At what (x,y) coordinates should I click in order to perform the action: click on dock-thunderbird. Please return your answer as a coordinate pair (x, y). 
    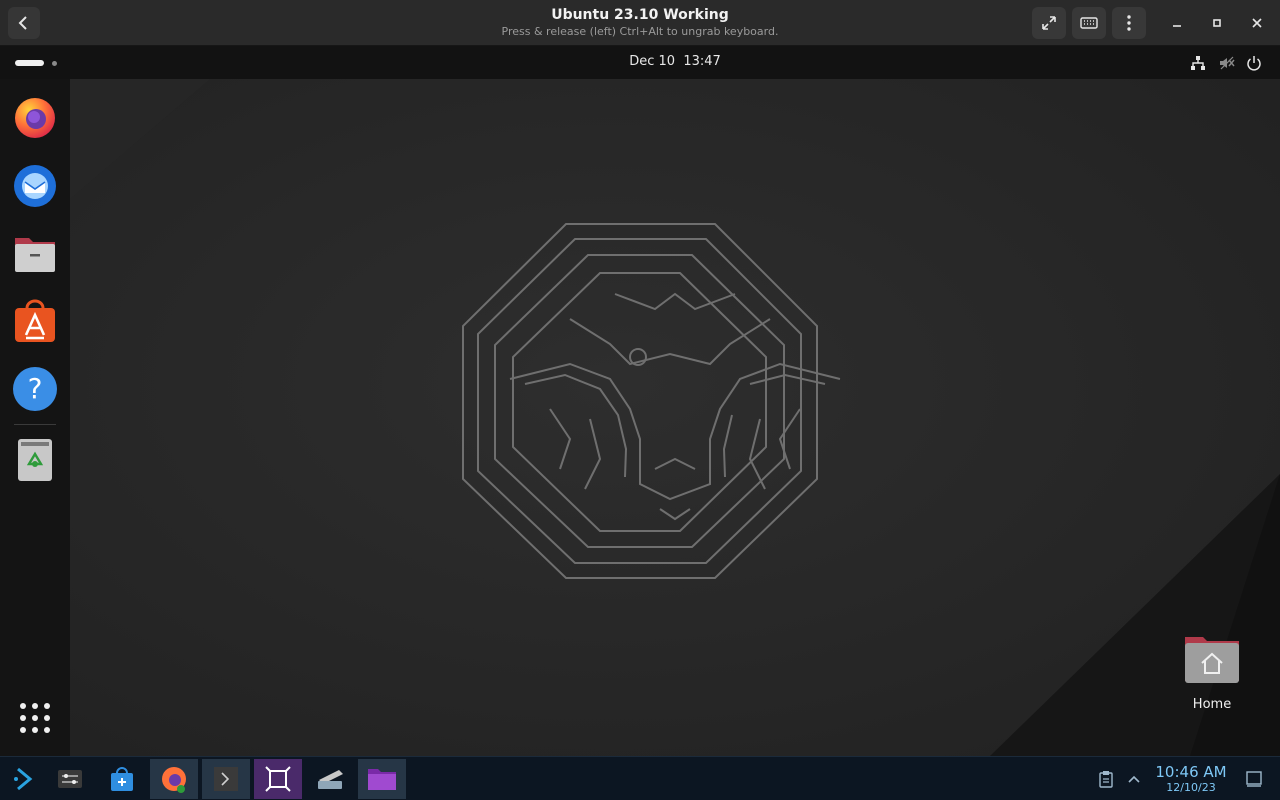
    Looking at the image, I should click on (35, 185).